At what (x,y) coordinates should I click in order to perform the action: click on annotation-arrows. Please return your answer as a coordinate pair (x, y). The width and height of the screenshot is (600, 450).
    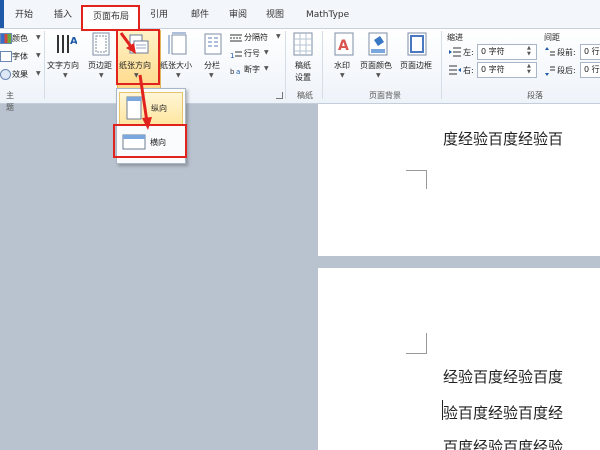
    Looking at the image, I should click on (135, 81).